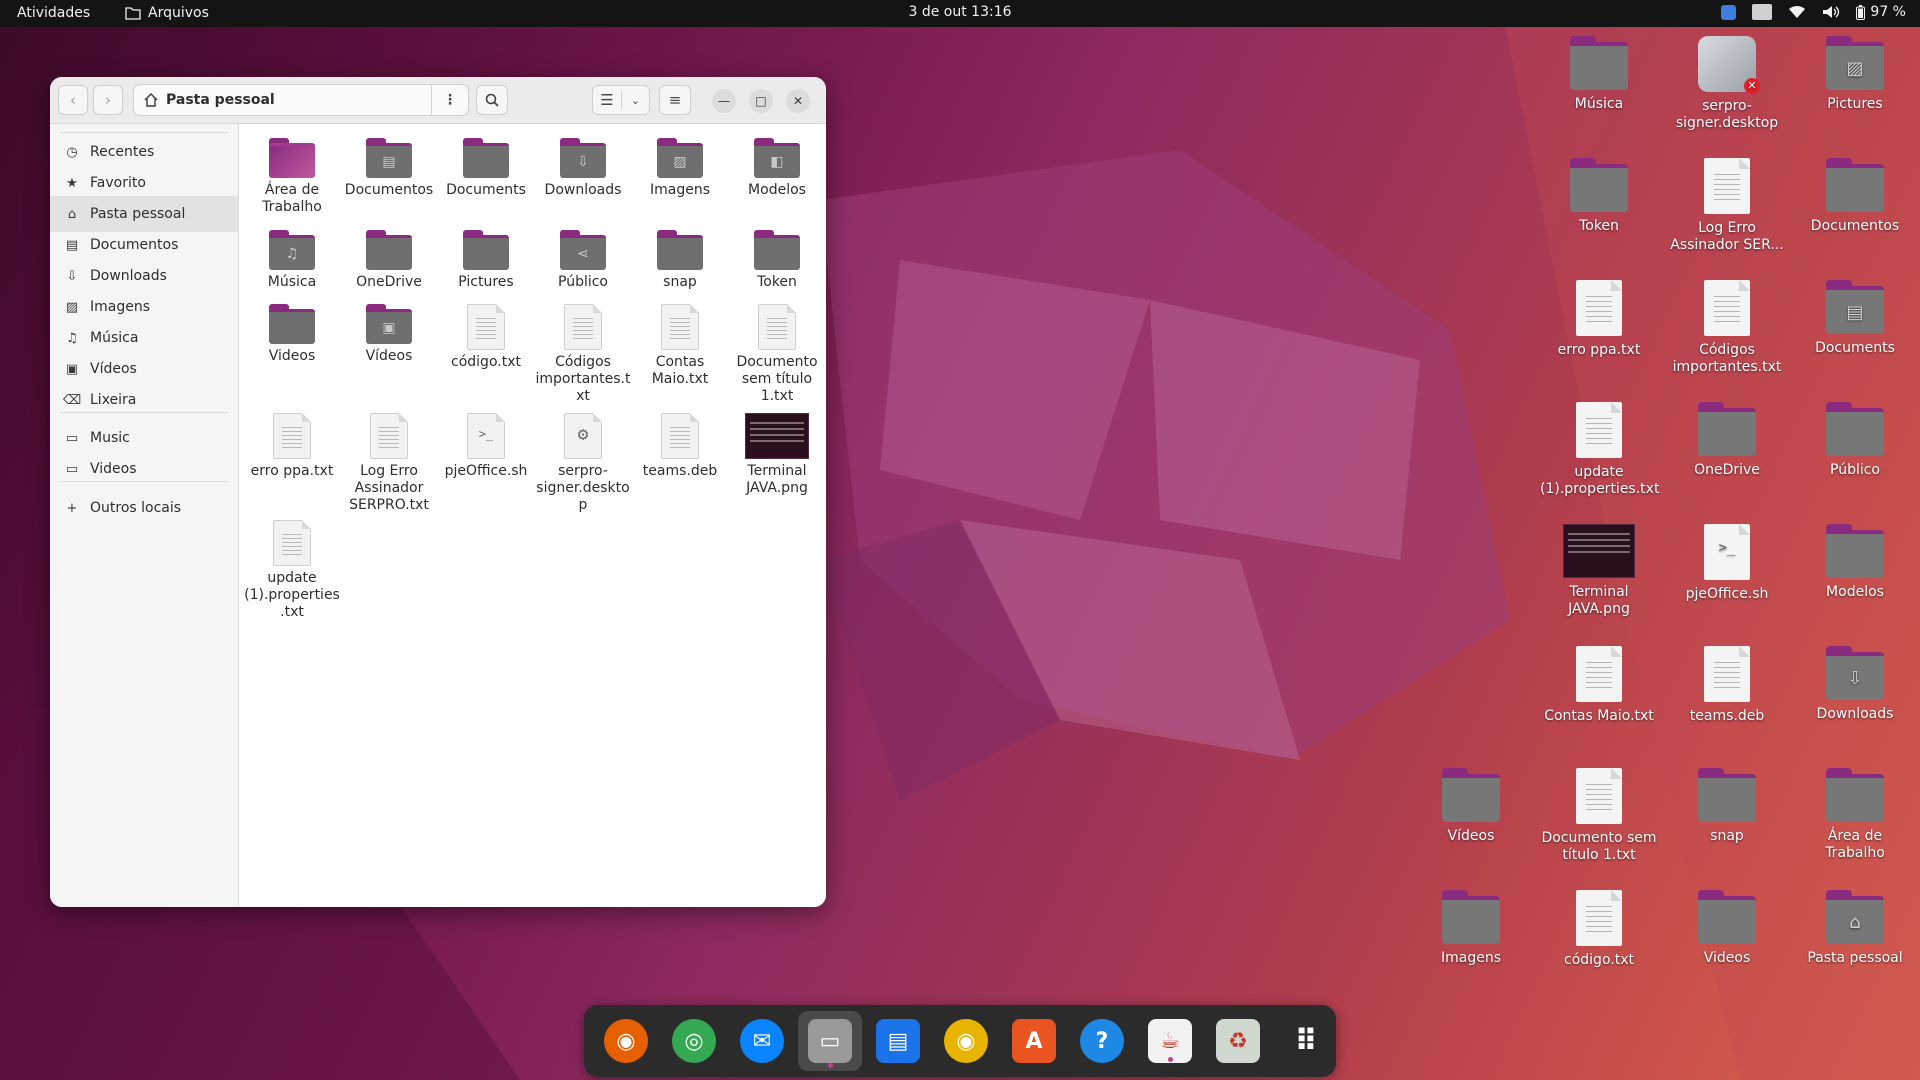  Describe the element at coordinates (292, 446) in the screenshot. I see `file-item-erro-ppa-txt: erro ppa.txt` at that location.